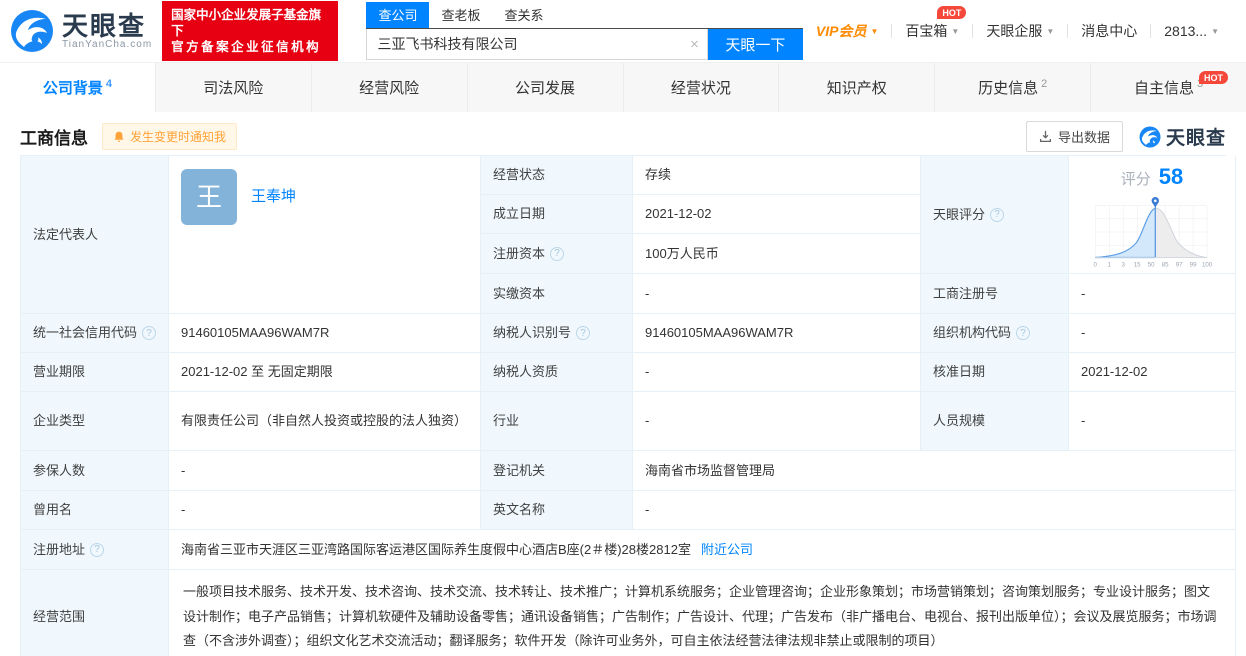 The width and height of the screenshot is (1246, 656). What do you see at coordinates (995, 294) in the screenshot?
I see `field-label-reg-number: 工商注册号` at bounding box center [995, 294].